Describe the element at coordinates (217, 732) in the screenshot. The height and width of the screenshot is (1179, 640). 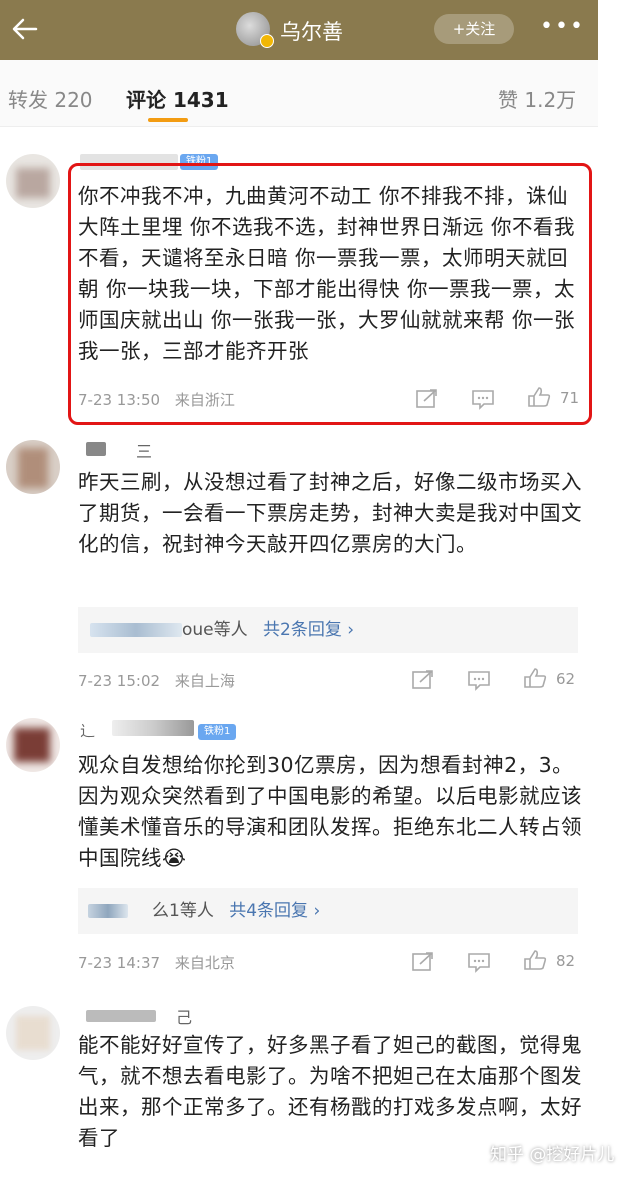
I see `fan-badge: 铁粉1` at that location.